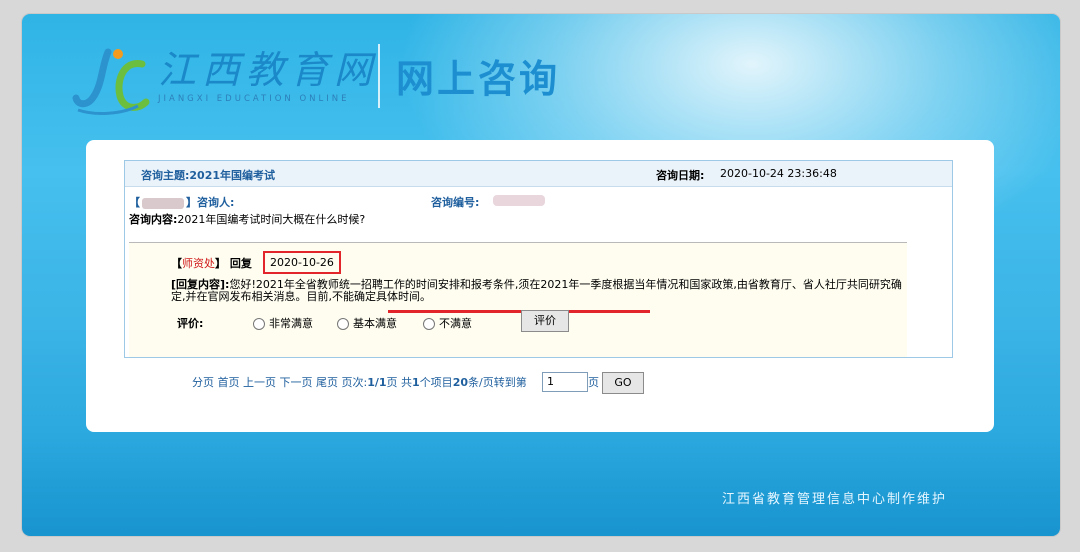  Describe the element at coordinates (163, 203) in the screenshot. I see `asker-name-redacted` at that location.